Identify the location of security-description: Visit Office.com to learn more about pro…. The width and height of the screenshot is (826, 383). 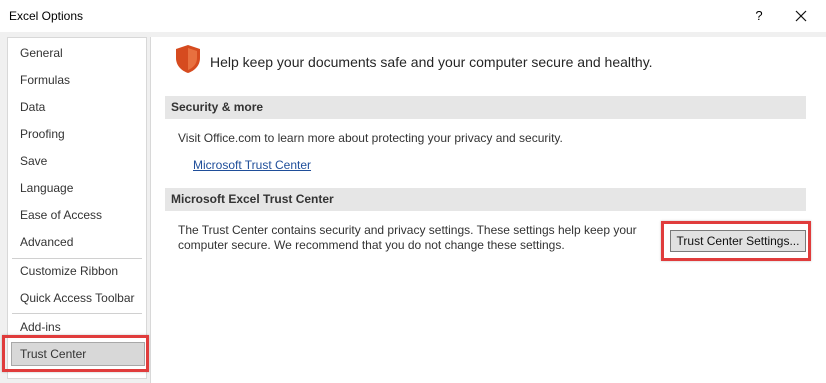
(370, 138).